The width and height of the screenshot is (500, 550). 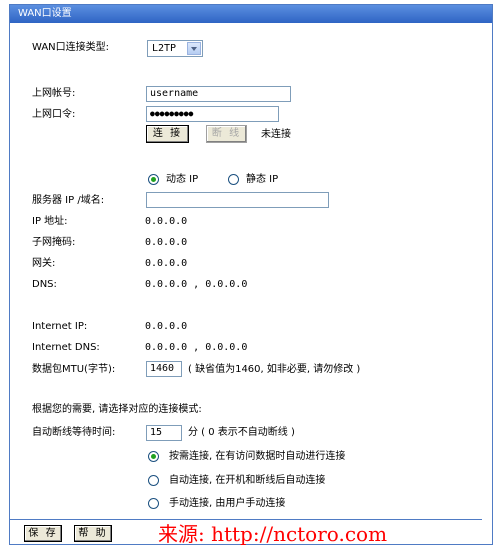 What do you see at coordinates (153, 179) in the screenshot?
I see `dynamic-ip-radio` at bounding box center [153, 179].